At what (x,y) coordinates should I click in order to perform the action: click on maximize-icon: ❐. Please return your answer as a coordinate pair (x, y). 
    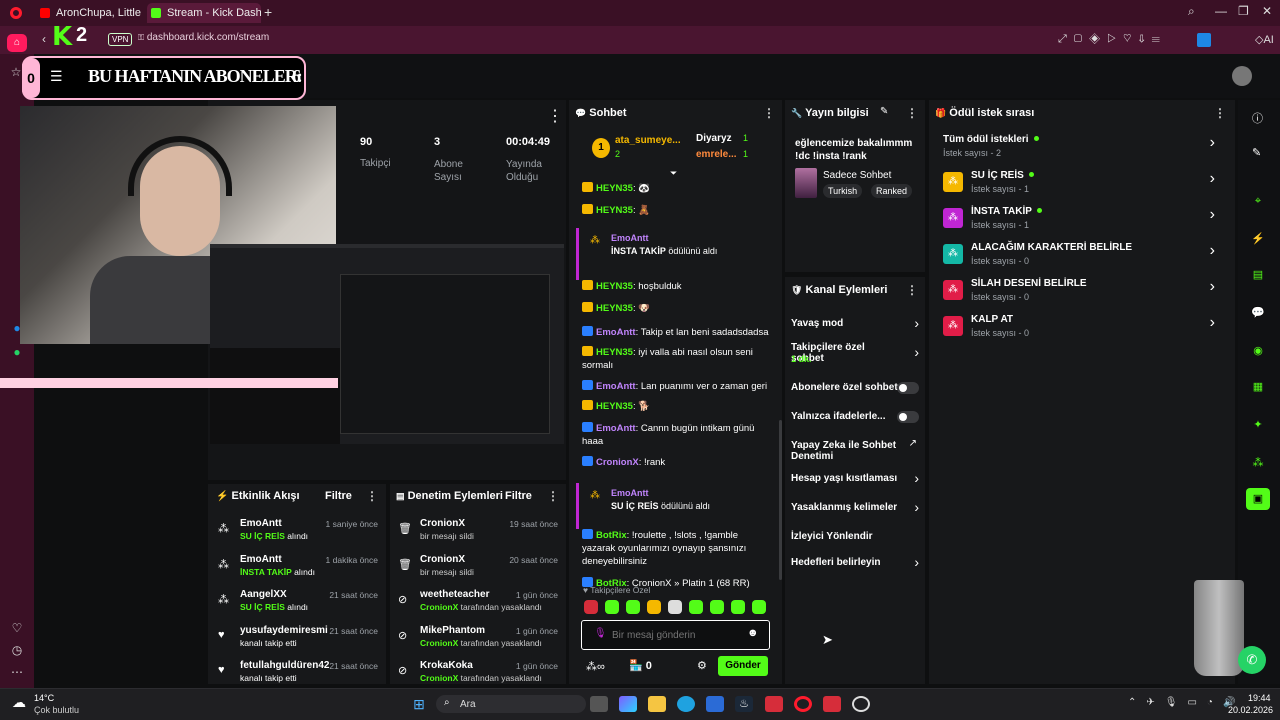
    Looking at the image, I should click on (1243, 11).